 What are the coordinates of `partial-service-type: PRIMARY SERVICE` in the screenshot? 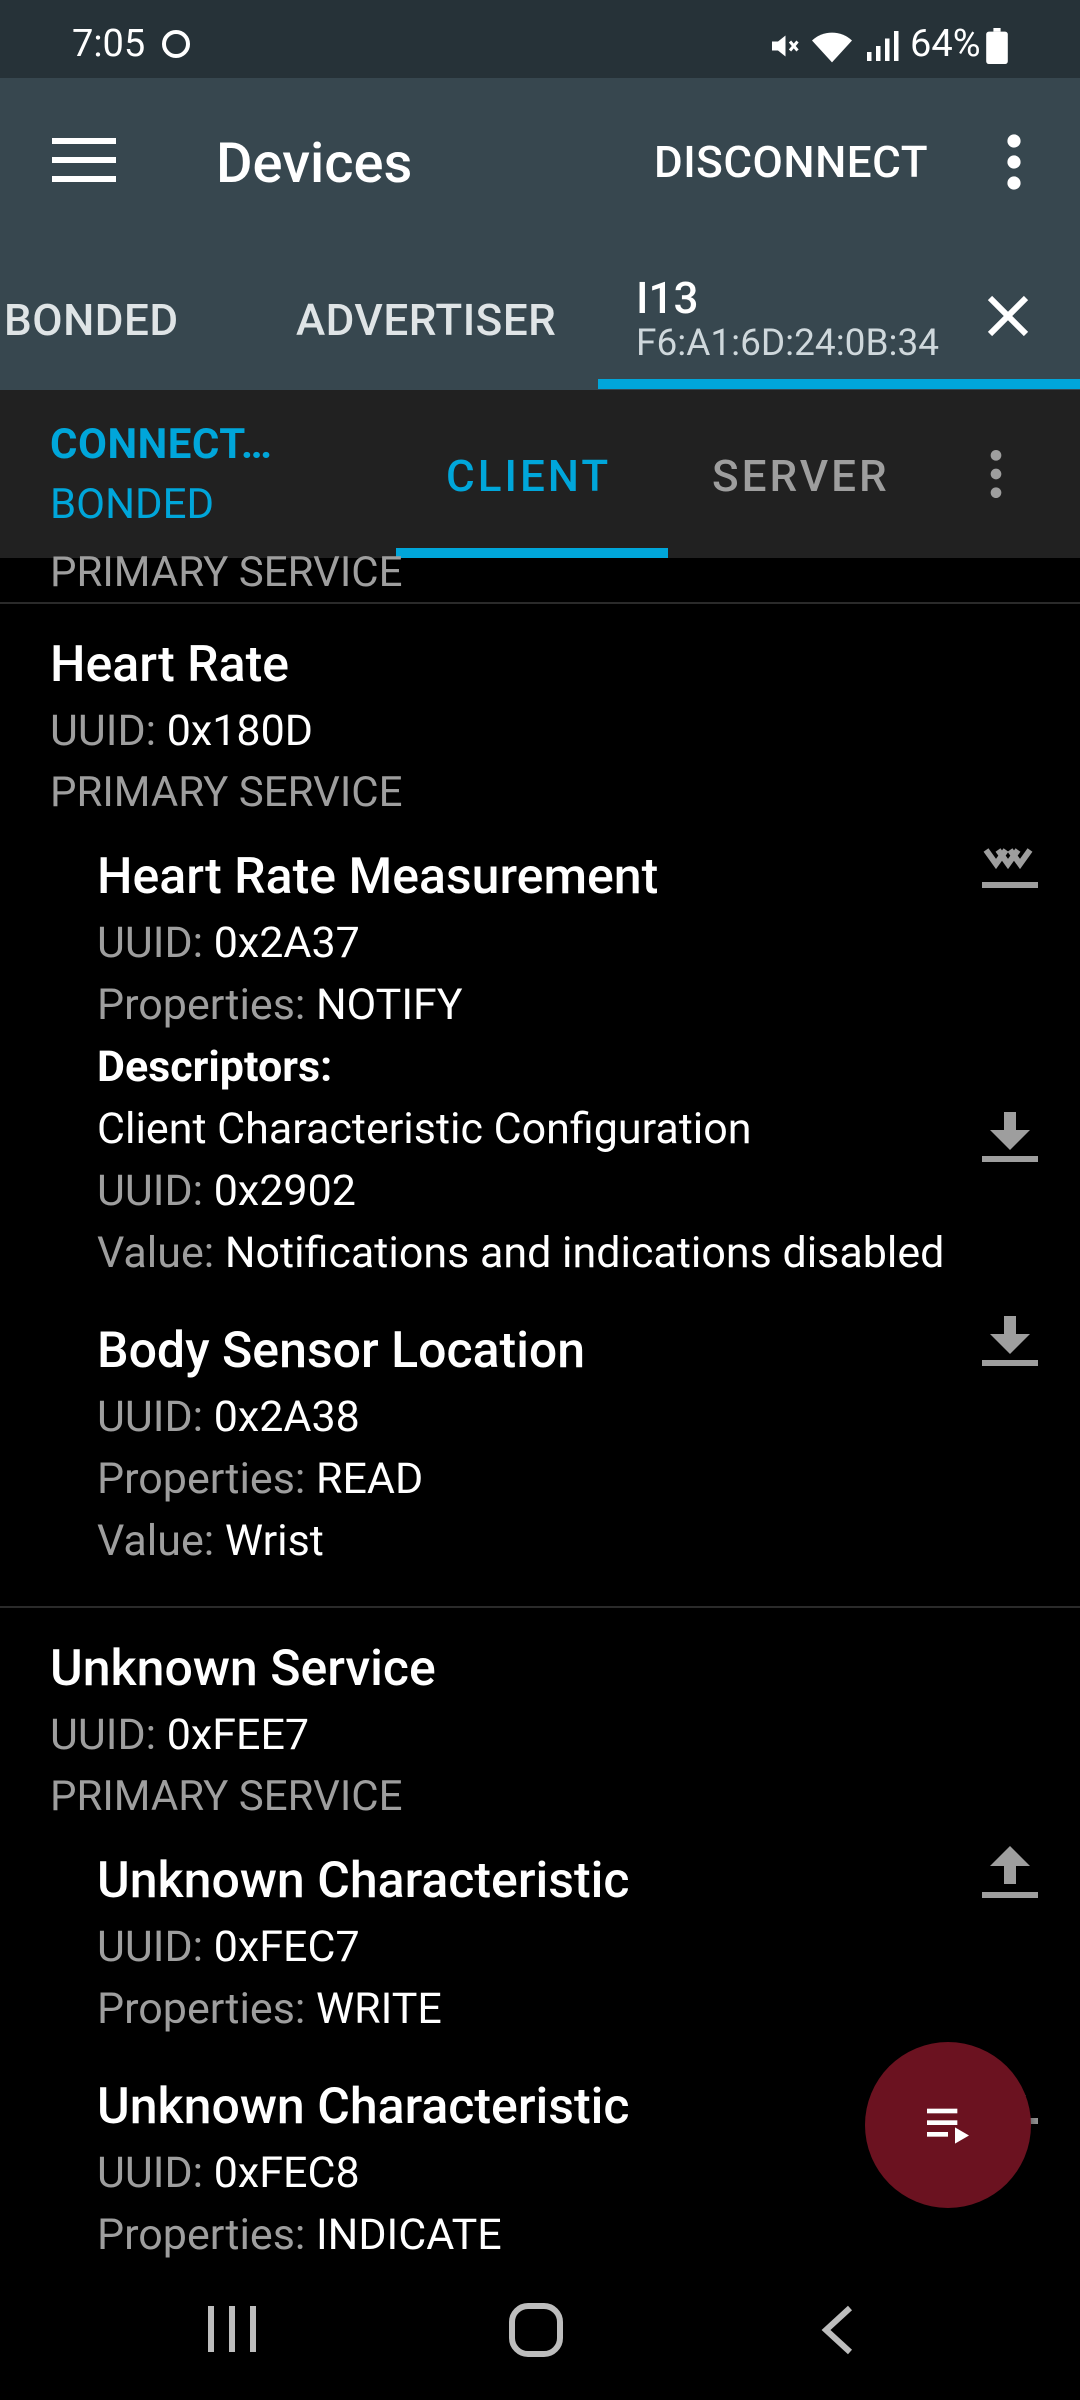 It's located at (226, 572).